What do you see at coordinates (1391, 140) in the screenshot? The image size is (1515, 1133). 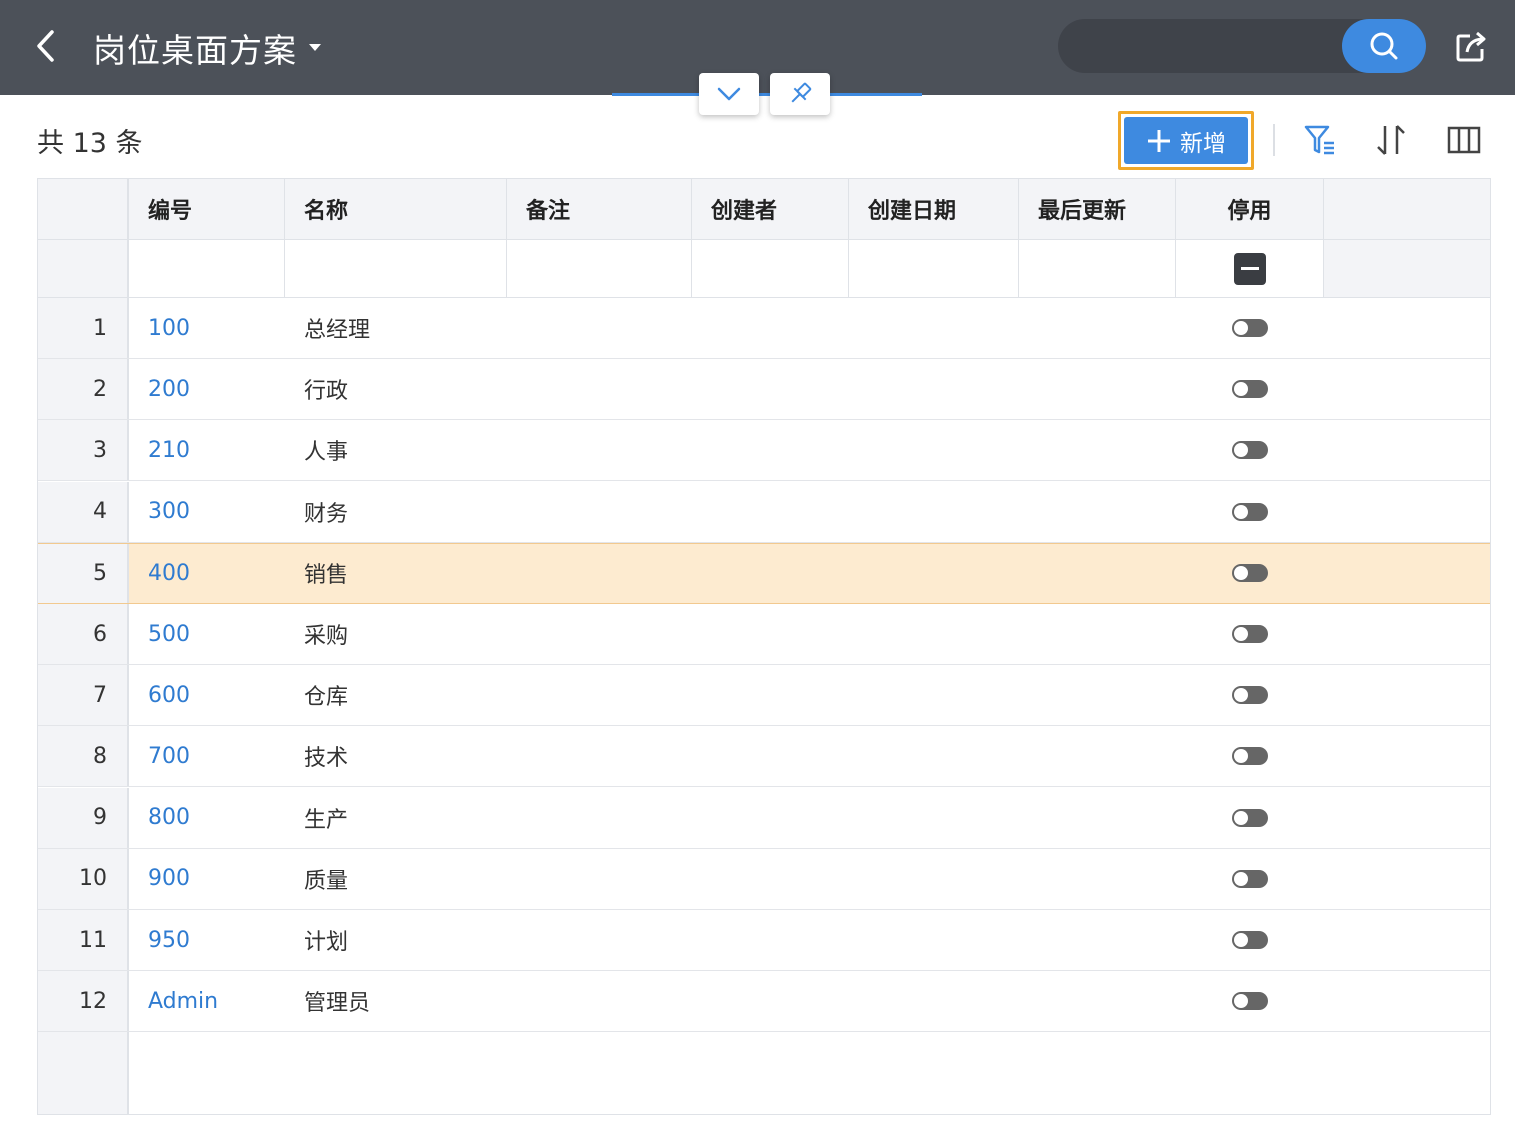 I see `sort-button` at bounding box center [1391, 140].